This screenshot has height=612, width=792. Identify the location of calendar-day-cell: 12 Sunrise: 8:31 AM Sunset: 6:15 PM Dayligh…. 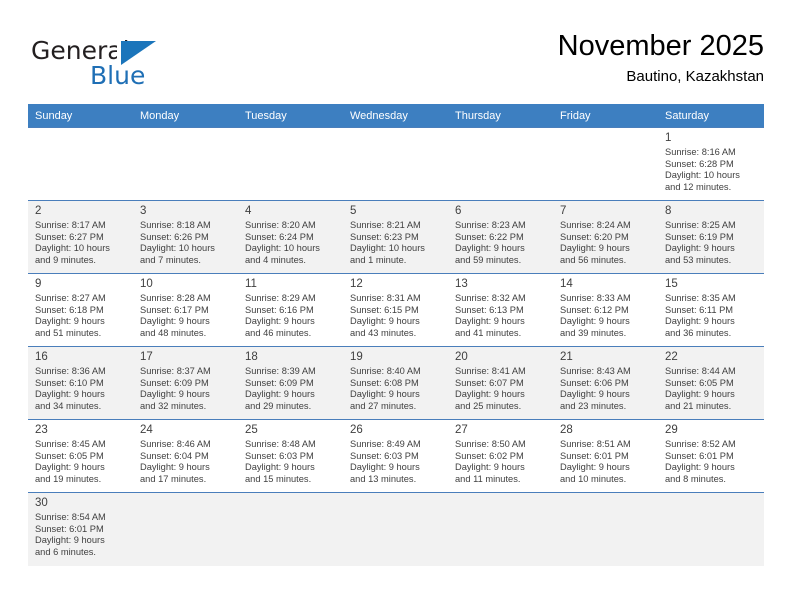
(395, 310).